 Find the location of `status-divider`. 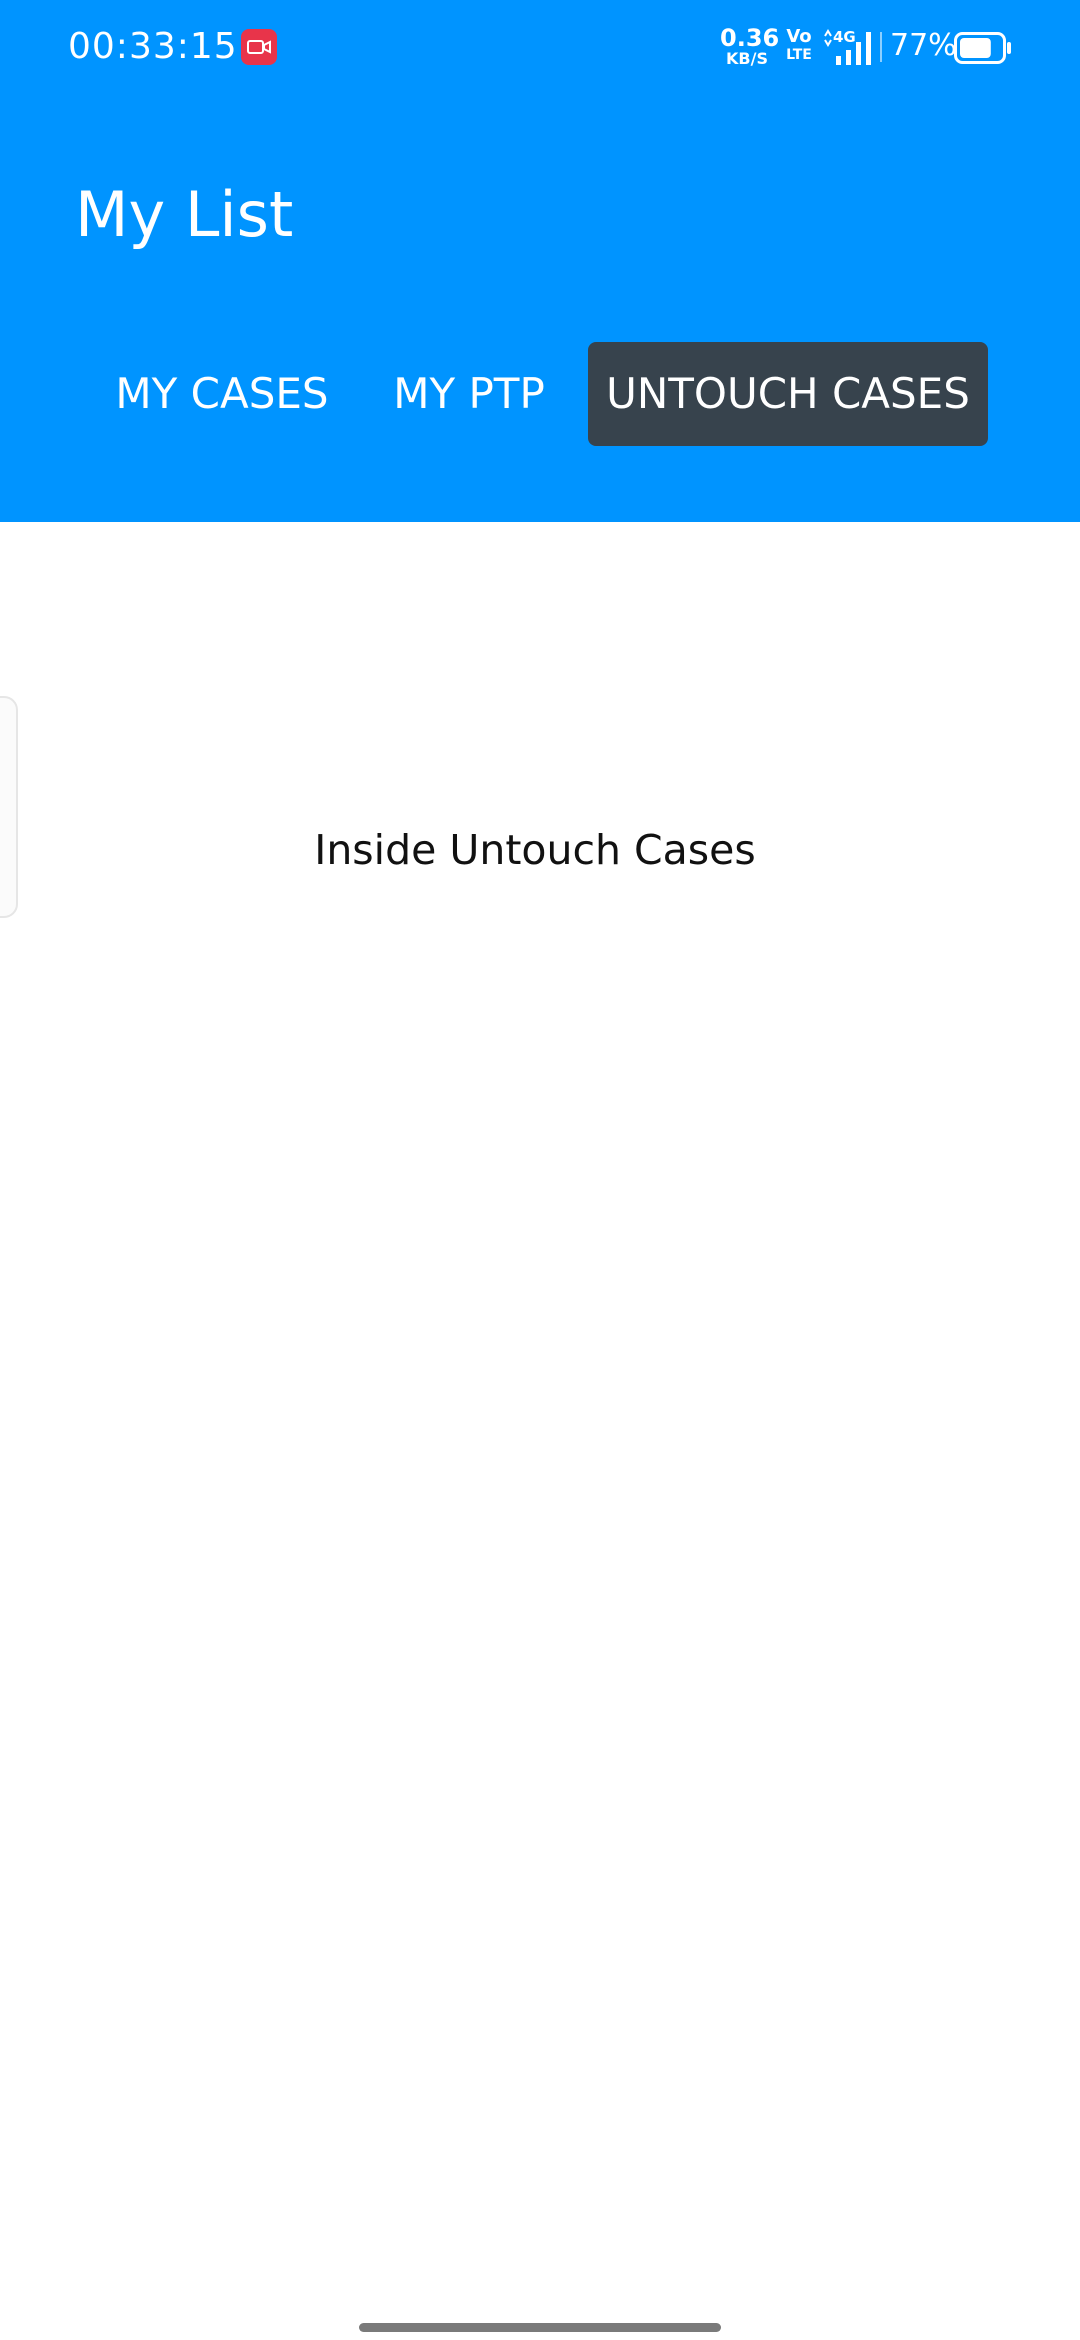

status-divider is located at coordinates (881, 47).